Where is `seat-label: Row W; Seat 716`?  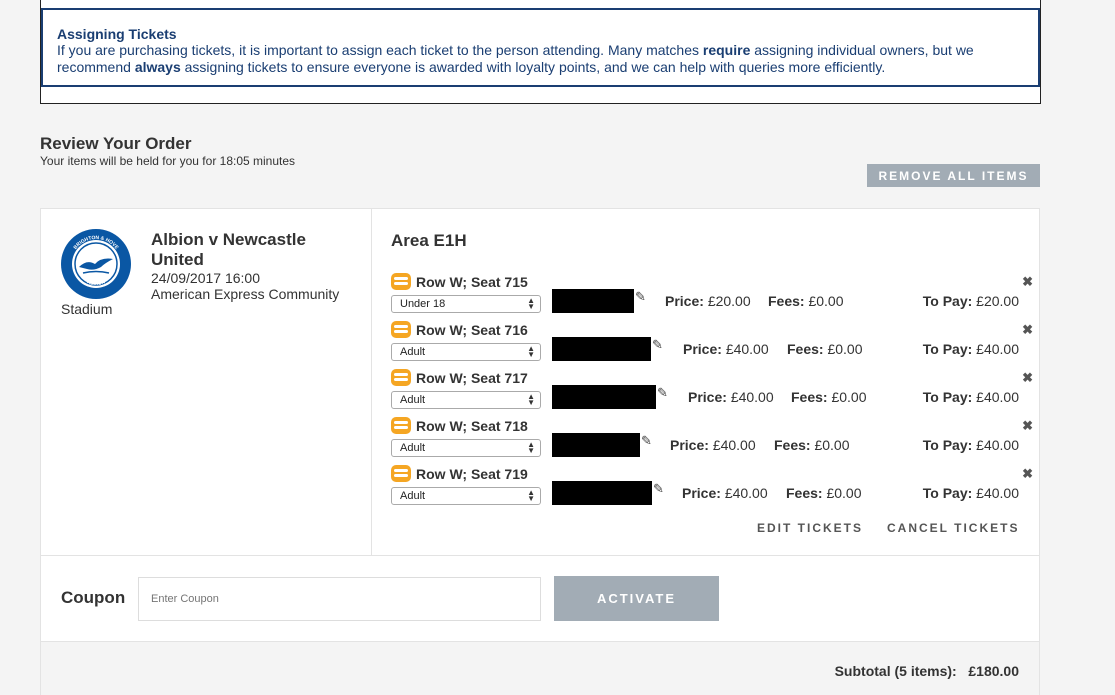 seat-label: Row W; Seat 716 is located at coordinates (472, 330).